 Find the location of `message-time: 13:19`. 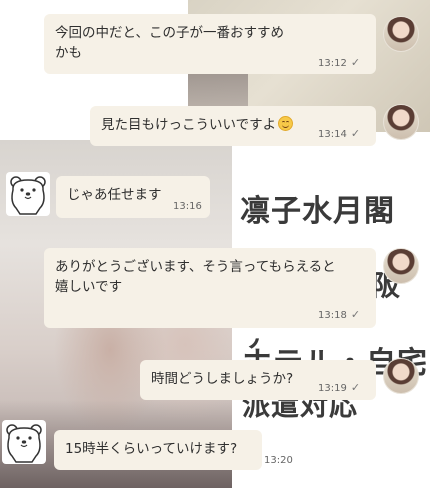

message-time: 13:19 is located at coordinates (332, 388).